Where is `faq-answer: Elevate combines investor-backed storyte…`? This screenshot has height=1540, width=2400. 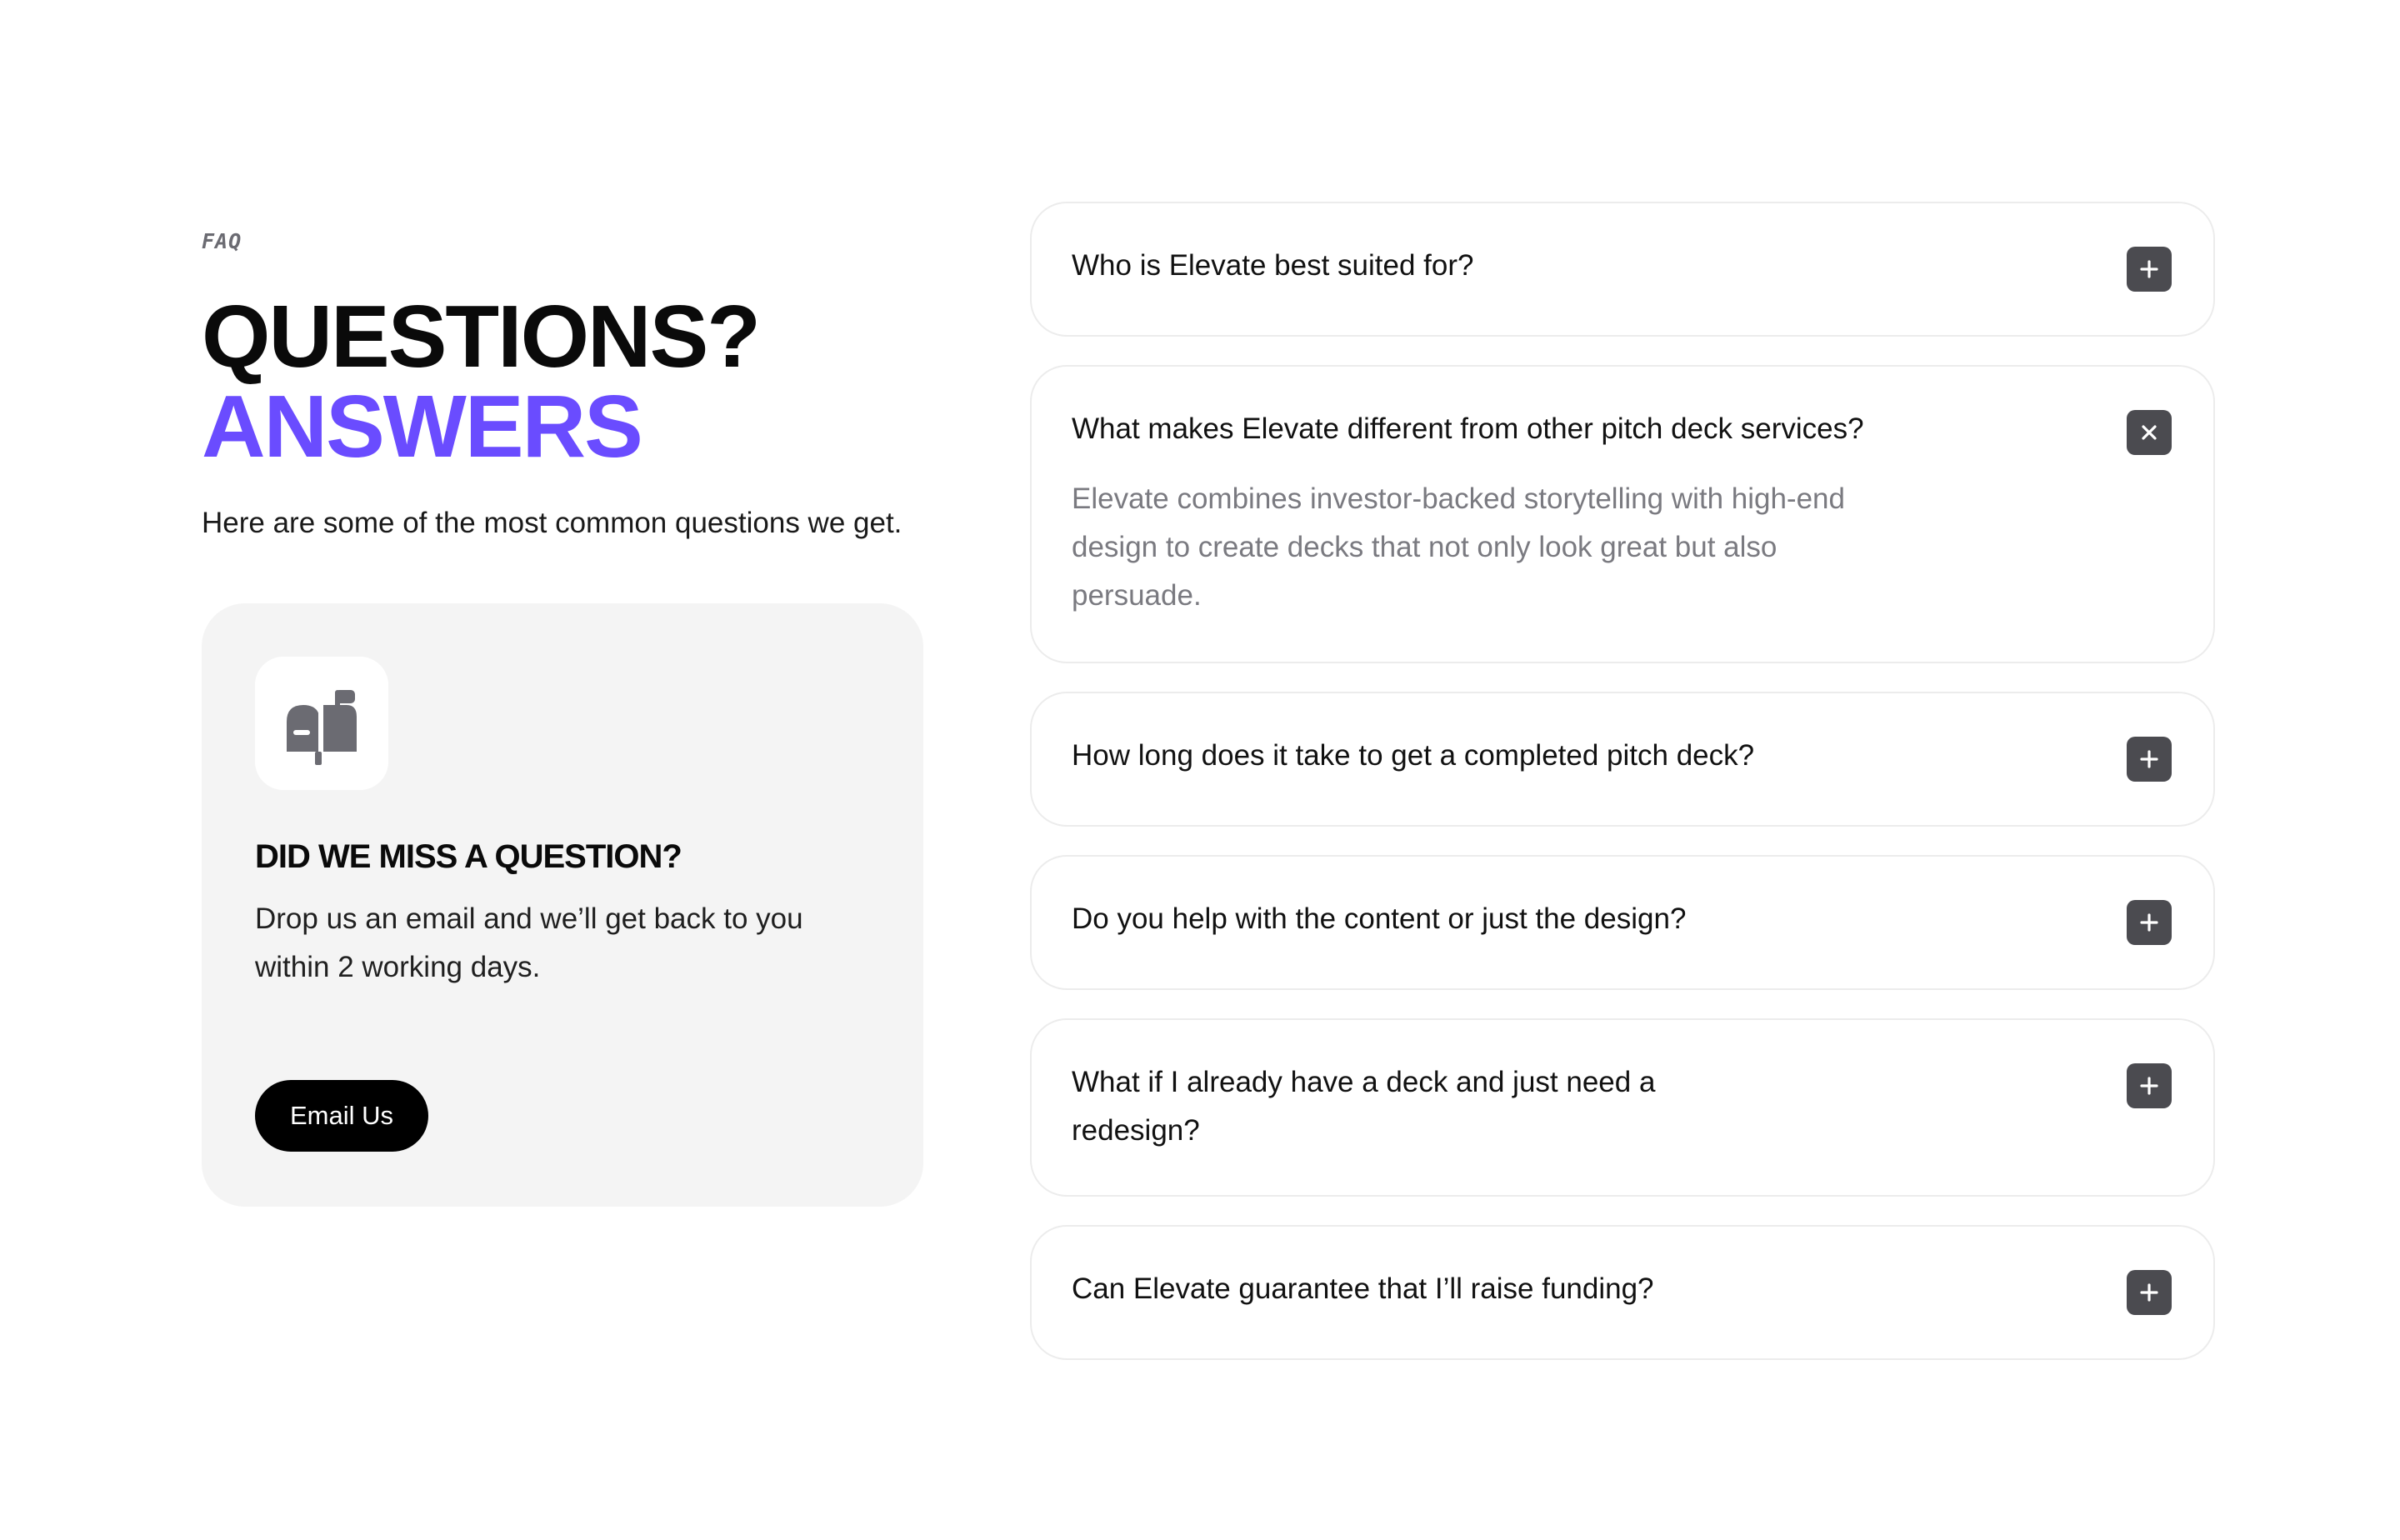 faq-answer: Elevate combines investor-backed storyte… is located at coordinates (1458, 547).